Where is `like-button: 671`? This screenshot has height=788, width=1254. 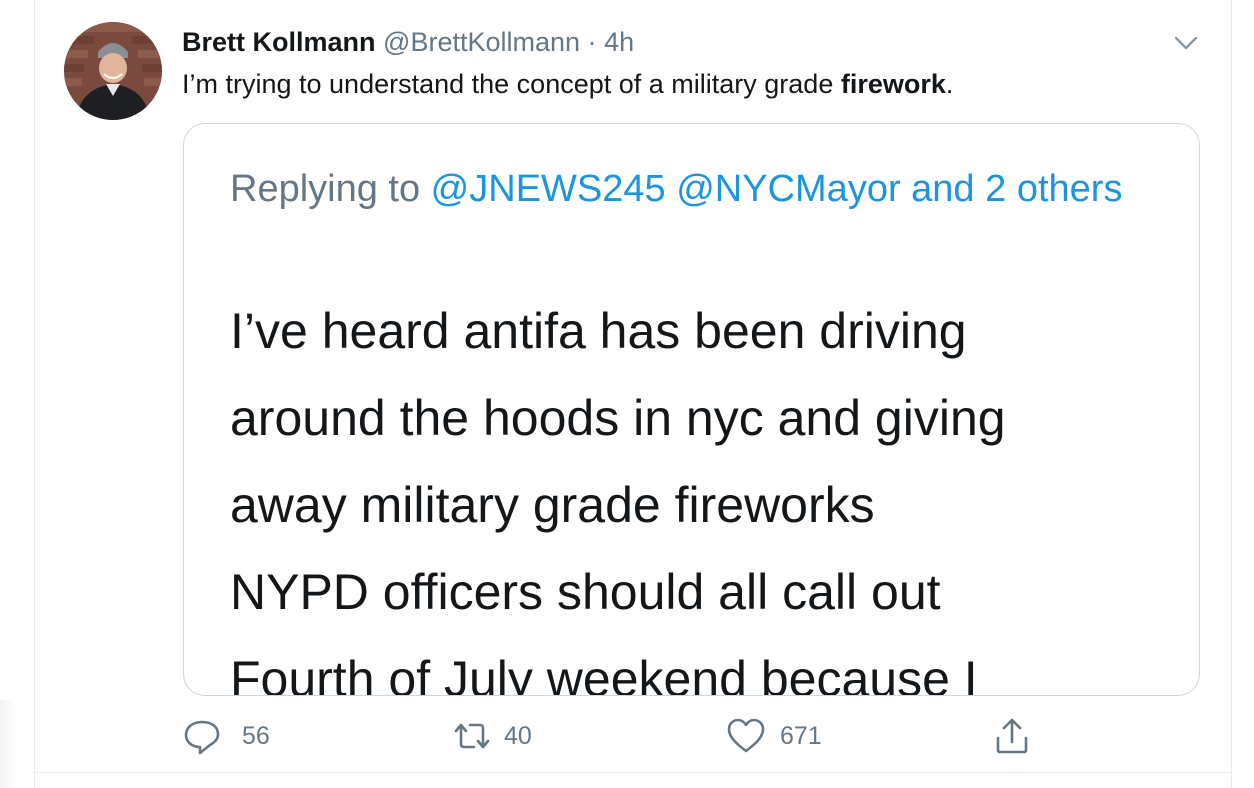
like-button: 671 is located at coordinates (773, 736).